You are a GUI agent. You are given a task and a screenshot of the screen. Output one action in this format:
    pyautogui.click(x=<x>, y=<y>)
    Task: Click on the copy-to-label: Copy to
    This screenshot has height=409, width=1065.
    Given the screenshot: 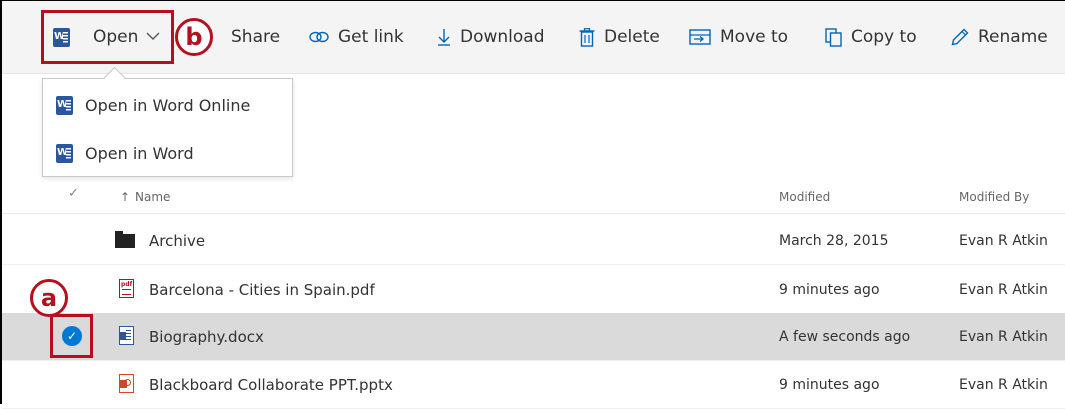 What is the action you would take?
    pyautogui.click(x=884, y=37)
    